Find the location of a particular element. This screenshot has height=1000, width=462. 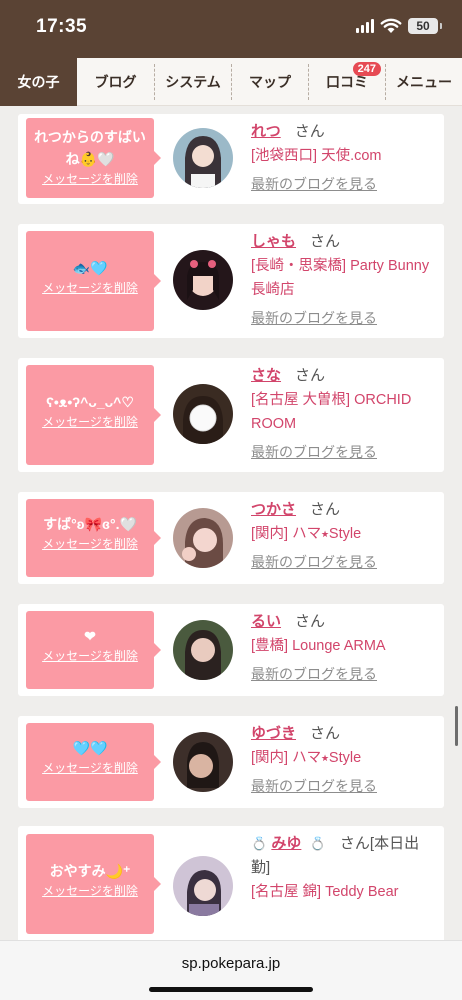

message-bubble: れつからのすばいね👶🤍 メッセージを削除 is located at coordinates (93, 158).